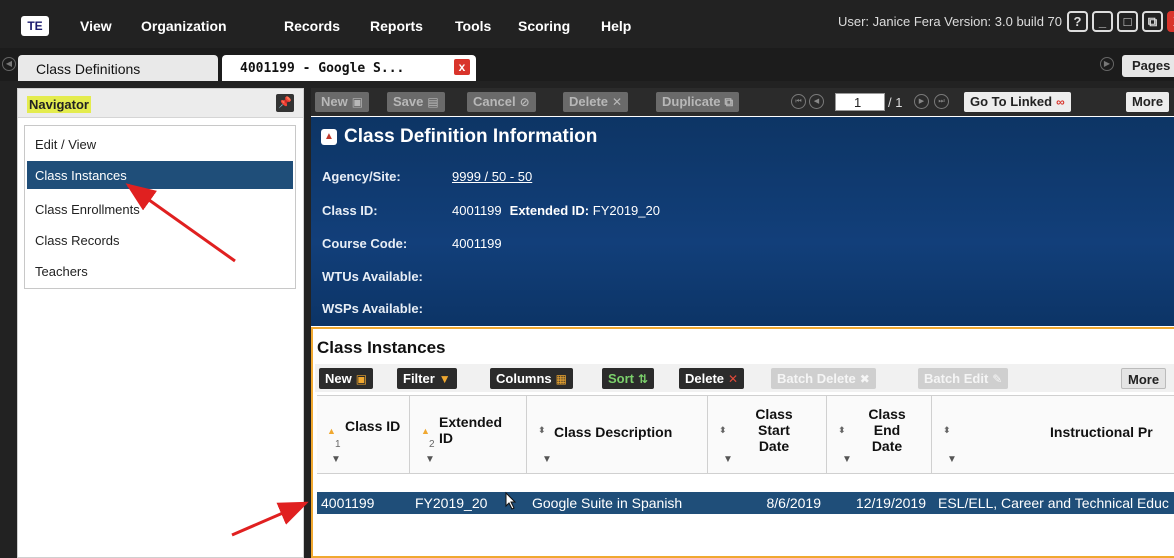 Image resolution: width=1174 pixels, height=558 pixels. I want to click on tab-class-definitions: Class Definitions, so click(118, 68).